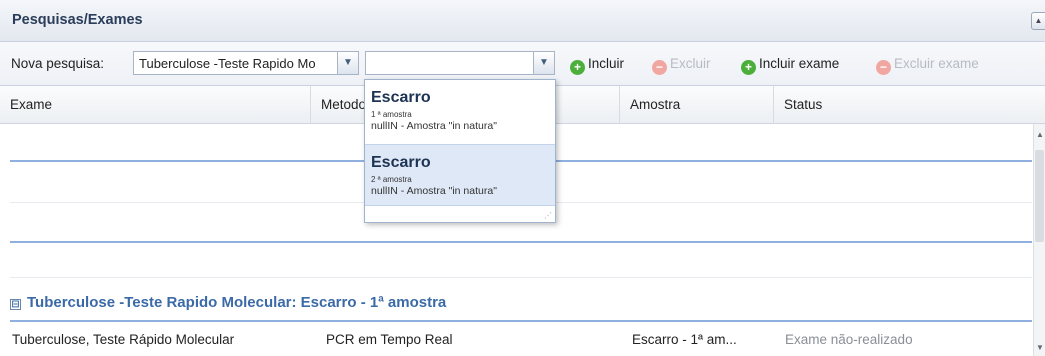 This screenshot has width=1045, height=356. Describe the element at coordinates (1040, 347) in the screenshot. I see `scroll-down-icon: ▼` at that location.